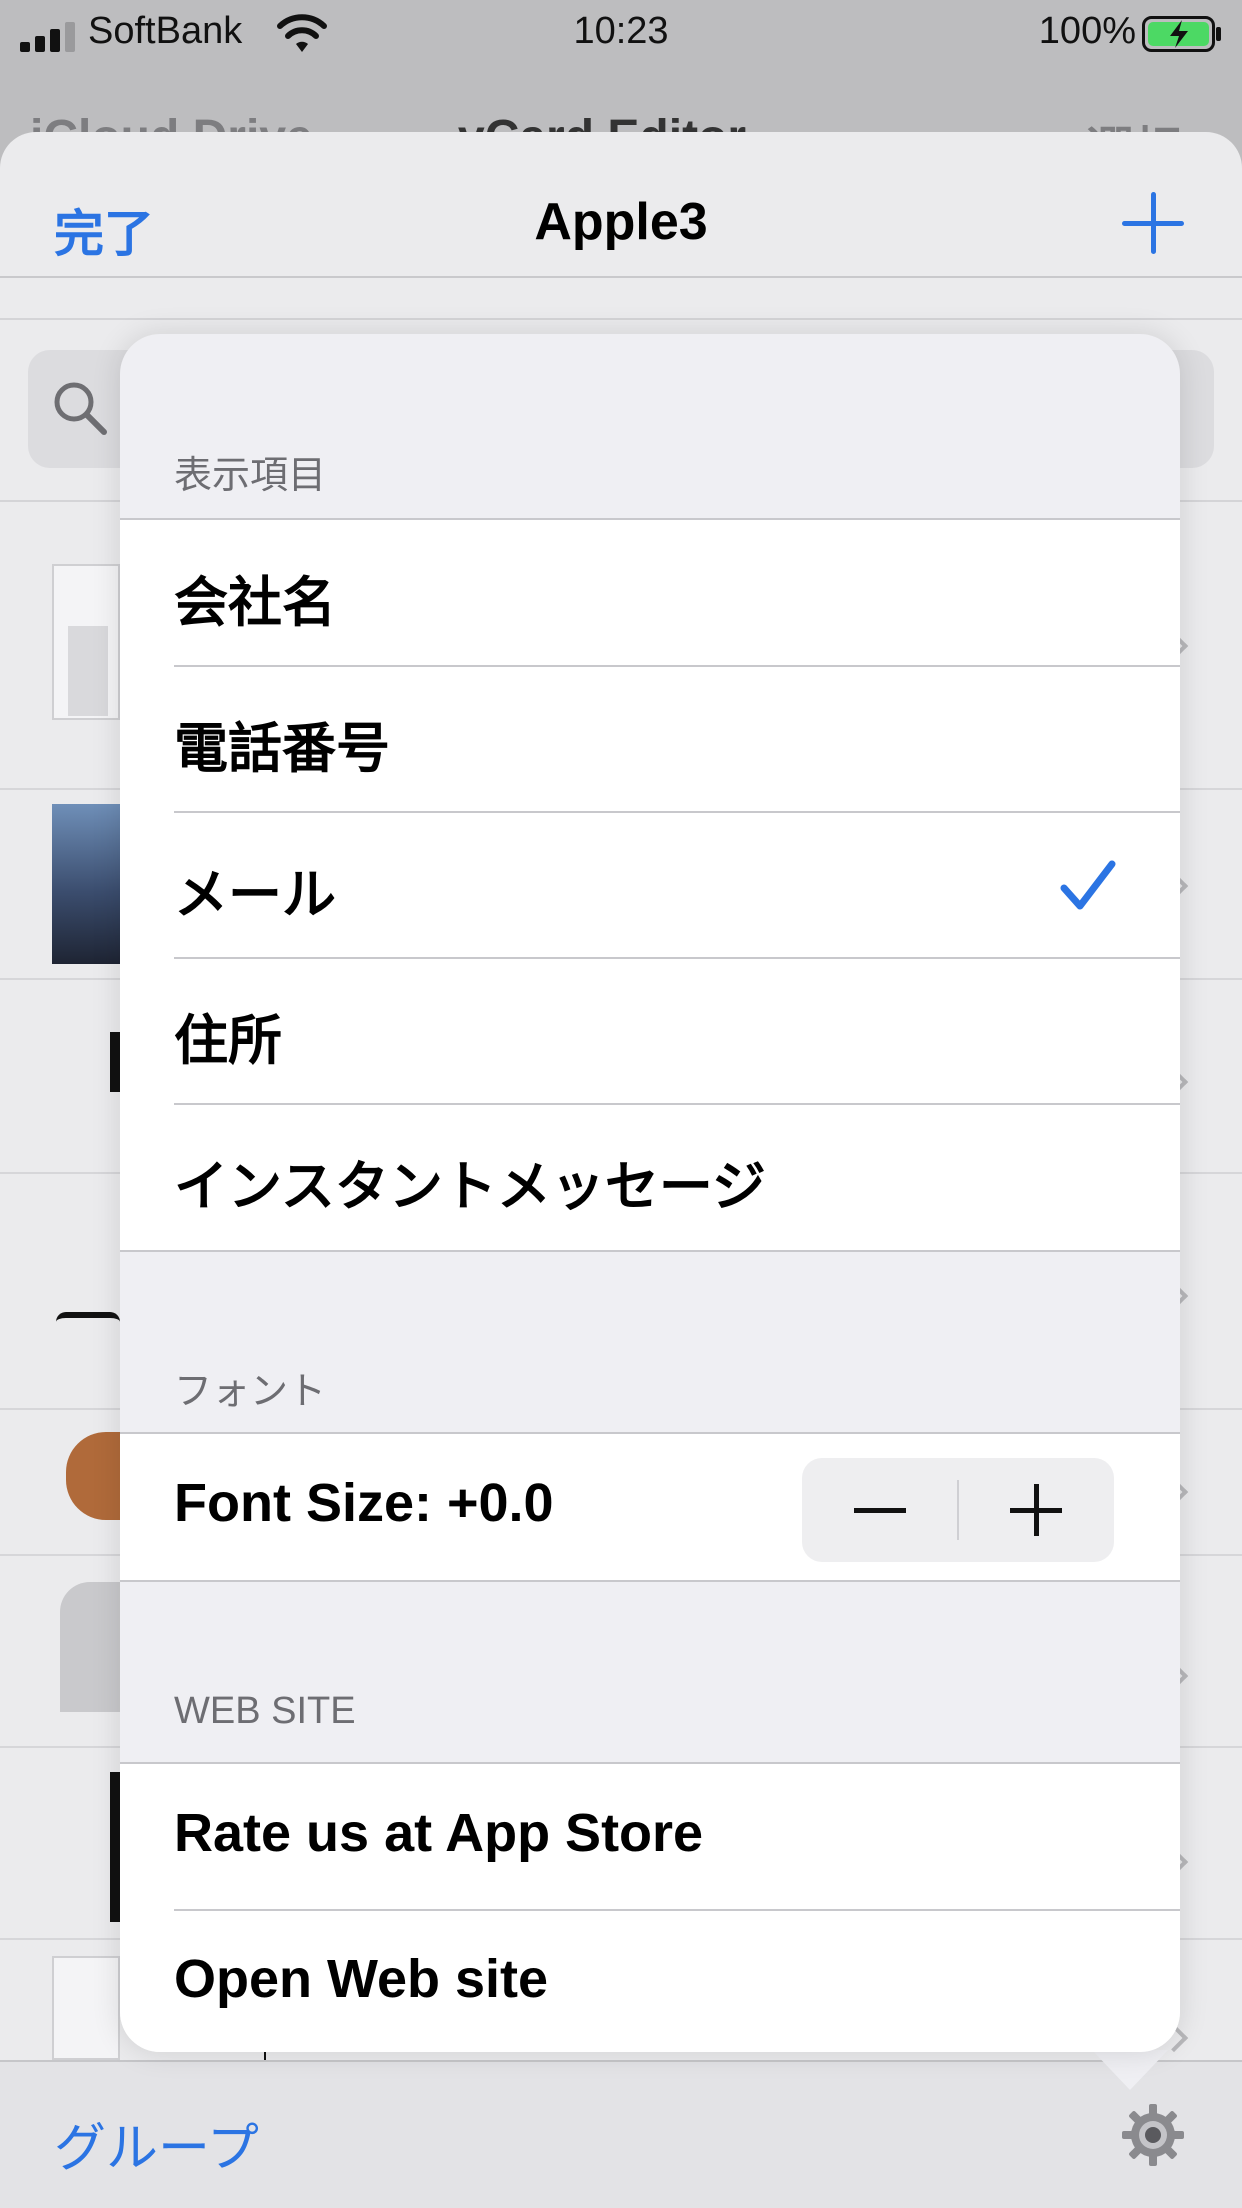  What do you see at coordinates (1088, 885) in the screenshot?
I see `checkmark-icon` at bounding box center [1088, 885].